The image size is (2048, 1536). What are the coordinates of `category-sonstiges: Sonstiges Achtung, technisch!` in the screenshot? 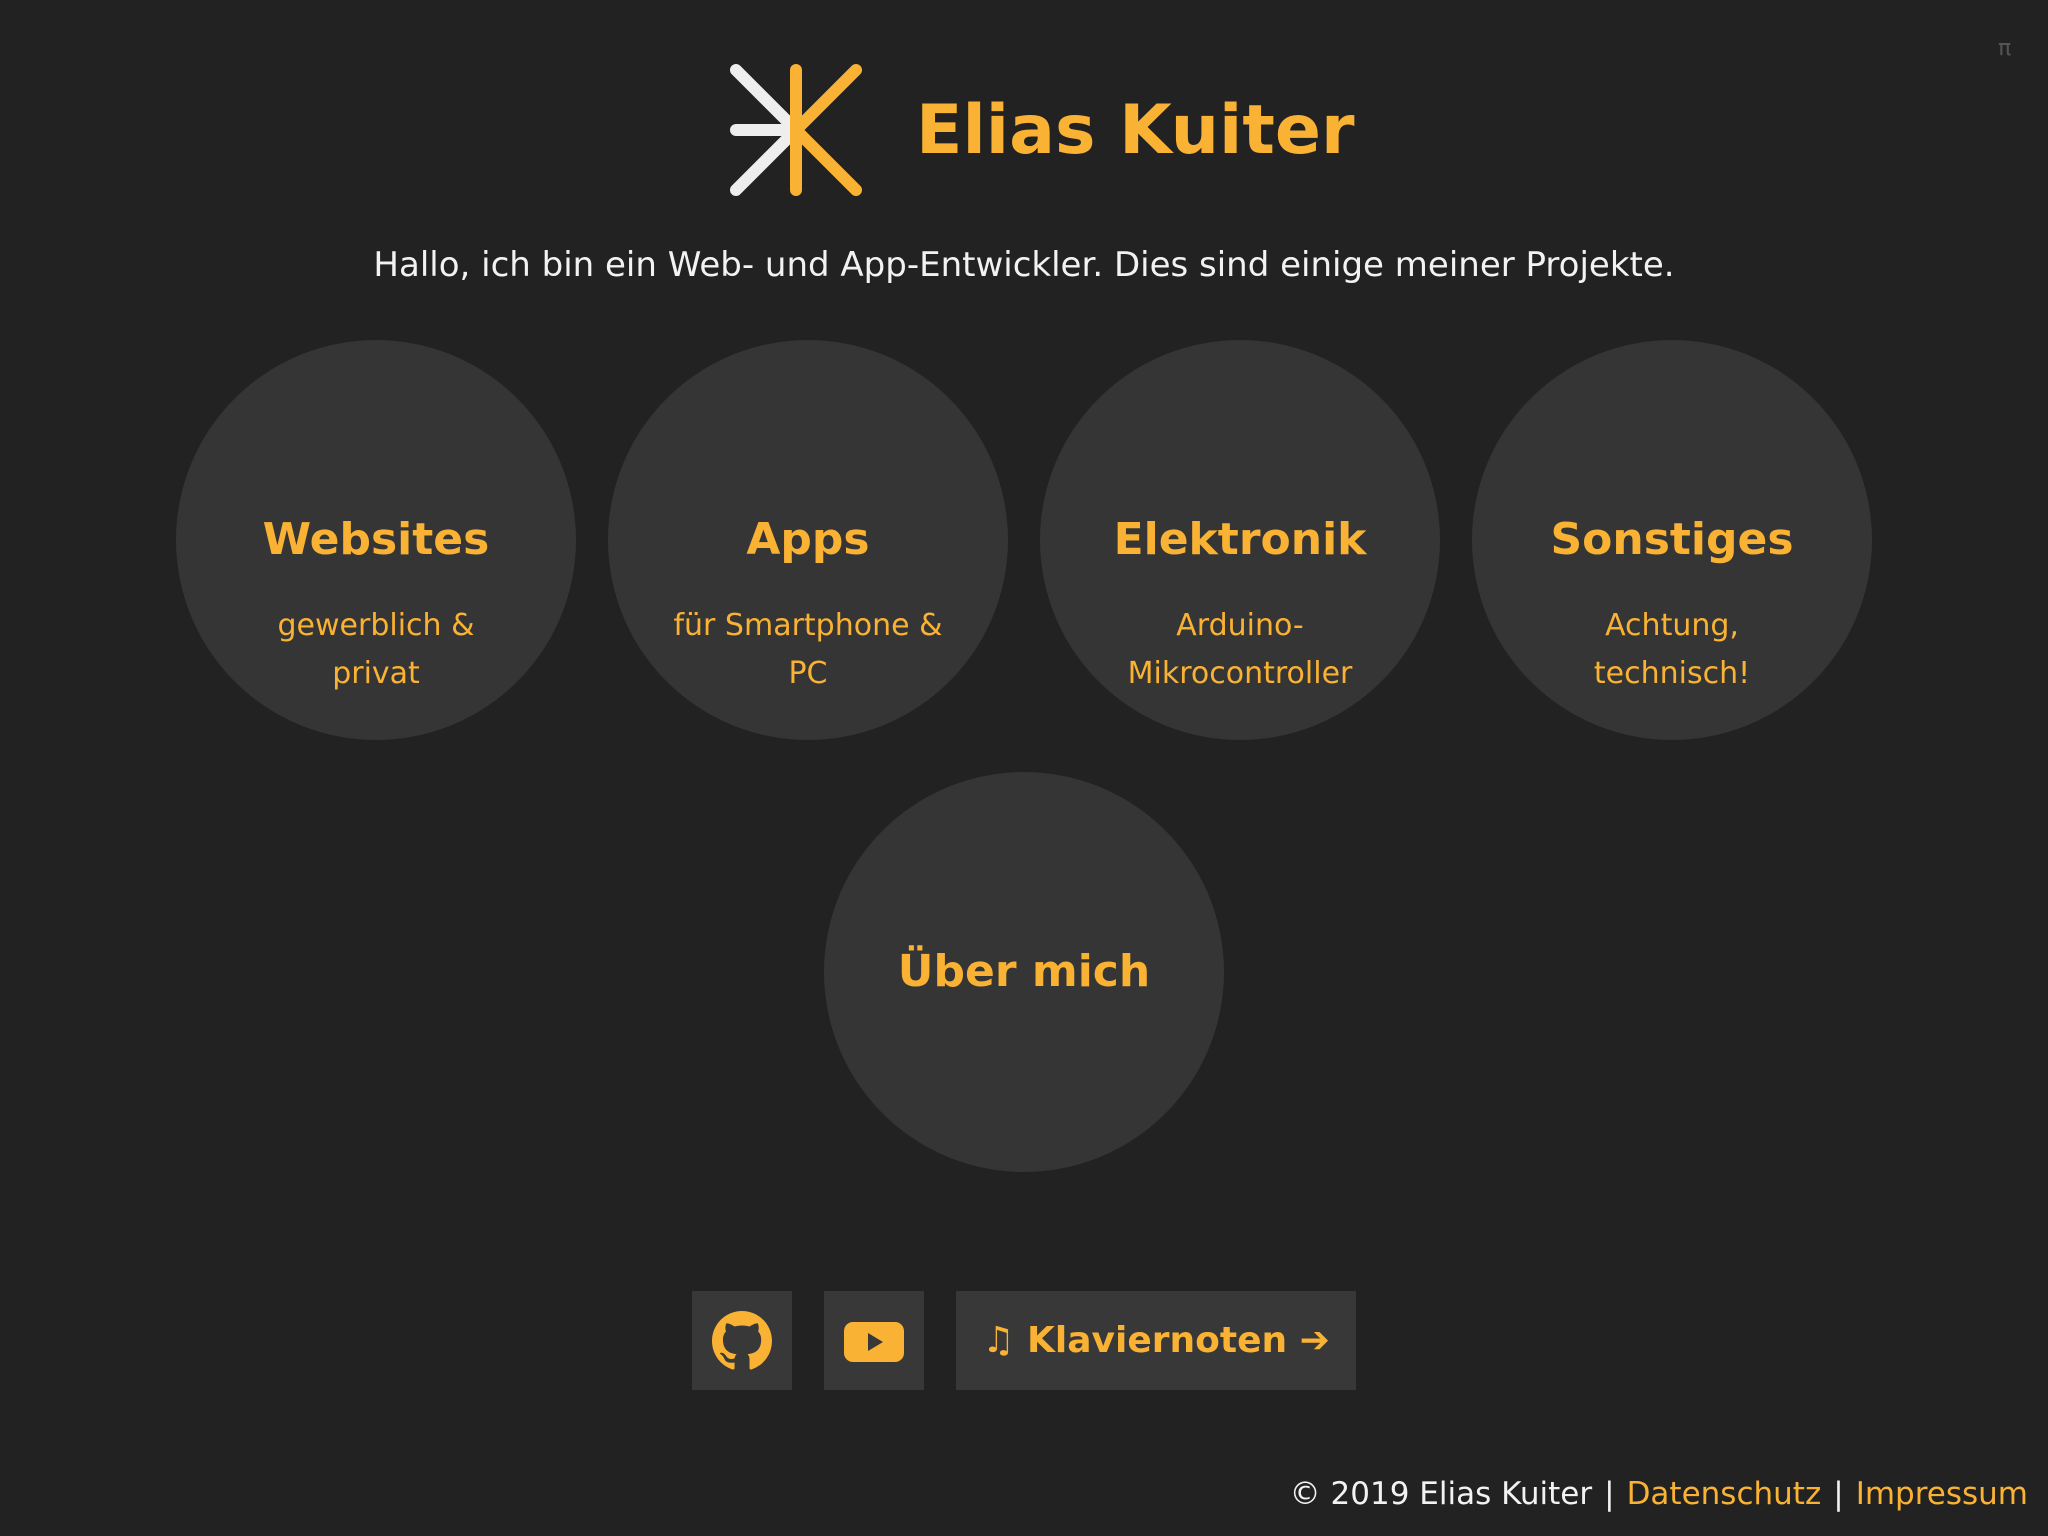 It's located at (1672, 540).